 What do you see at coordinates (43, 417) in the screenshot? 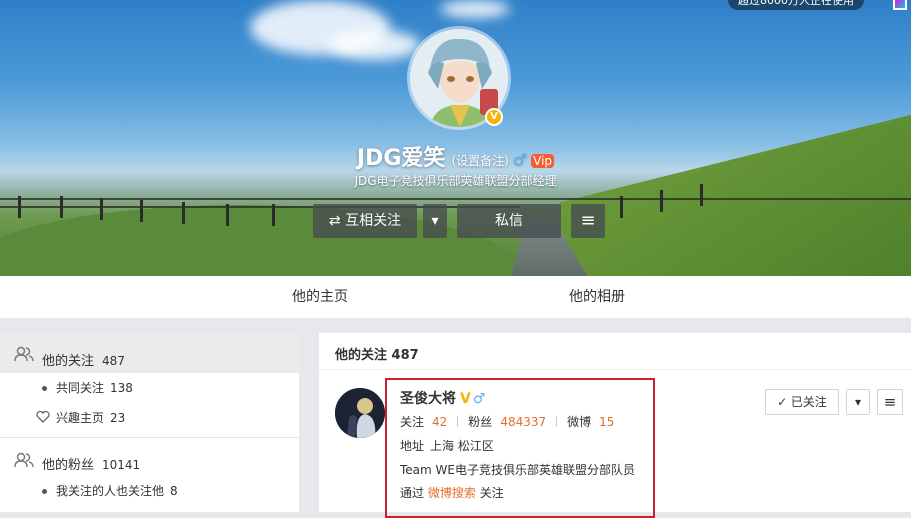
I see `heart-icon` at bounding box center [43, 417].